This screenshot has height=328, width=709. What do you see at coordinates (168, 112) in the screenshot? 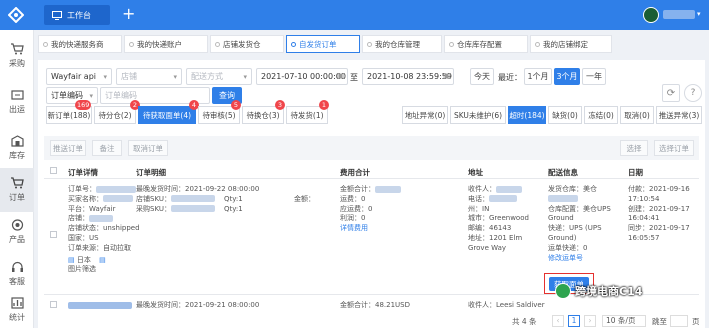
I see `status-tab-awaiting-label: 待获取面单(4) 4` at bounding box center [168, 112].